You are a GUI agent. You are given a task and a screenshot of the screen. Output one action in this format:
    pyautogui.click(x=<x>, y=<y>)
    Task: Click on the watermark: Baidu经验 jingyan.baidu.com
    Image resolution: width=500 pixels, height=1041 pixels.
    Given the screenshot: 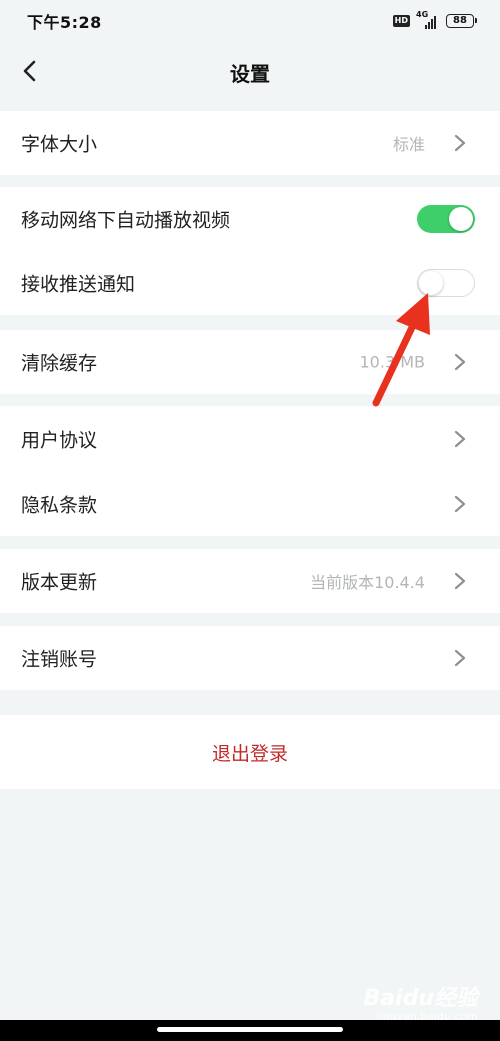 What is the action you would take?
    pyautogui.click(x=418, y=1002)
    